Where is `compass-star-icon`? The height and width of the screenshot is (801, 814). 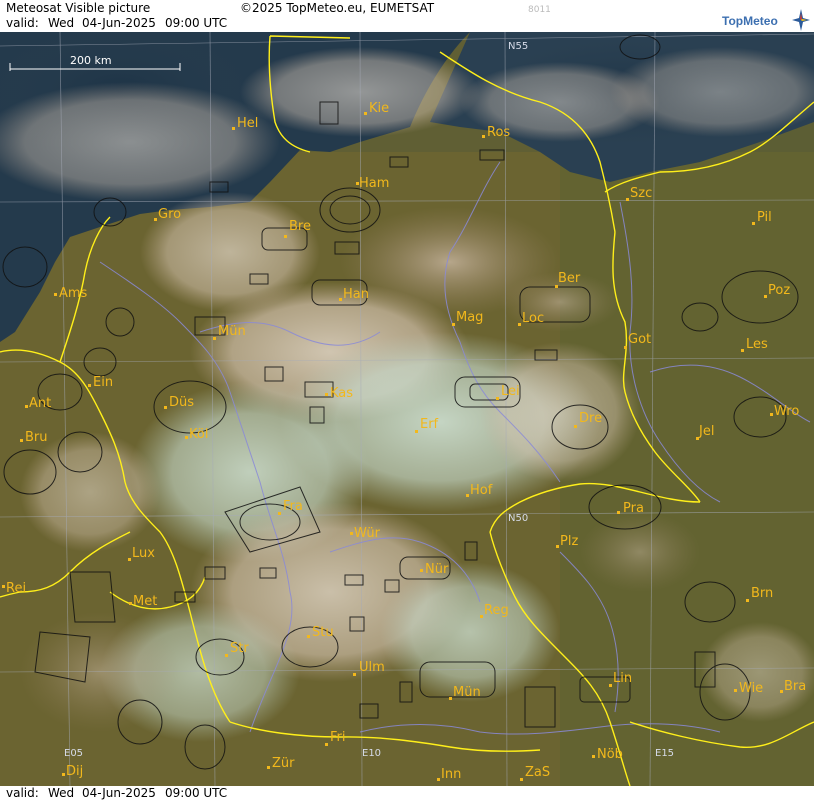
compass-star-icon is located at coordinates (801, 20).